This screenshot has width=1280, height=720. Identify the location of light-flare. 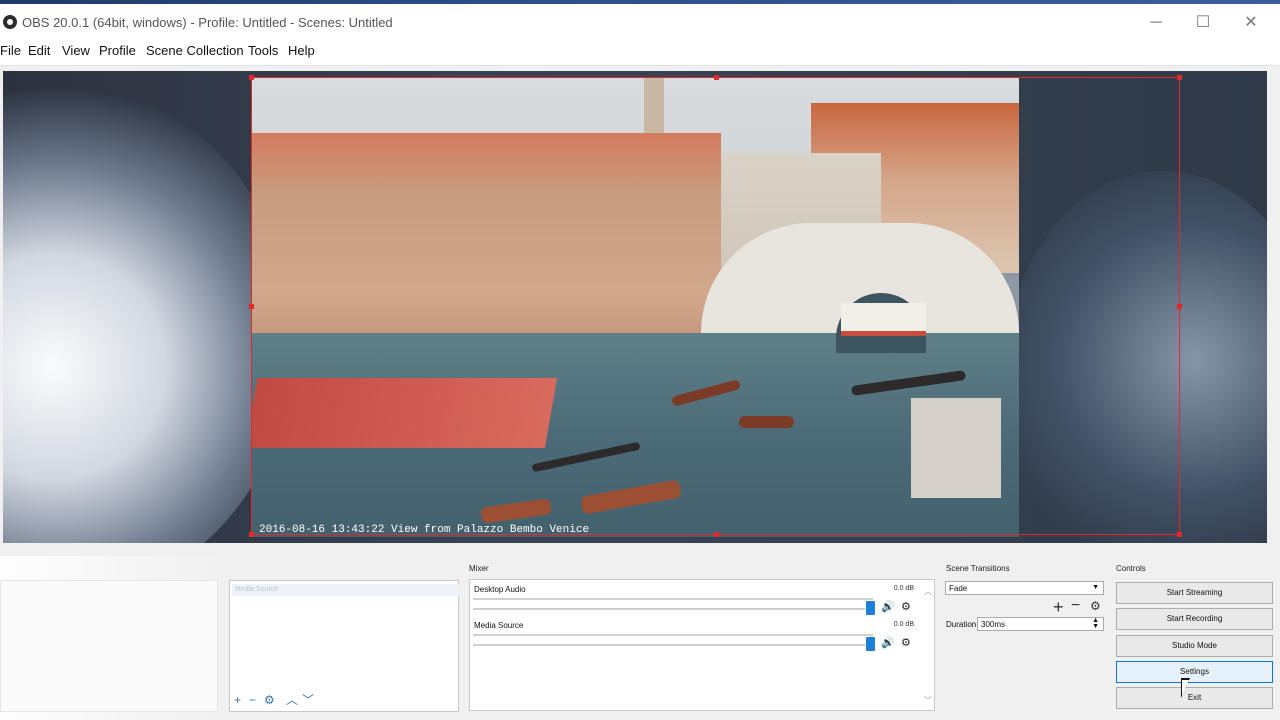
(148, 312).